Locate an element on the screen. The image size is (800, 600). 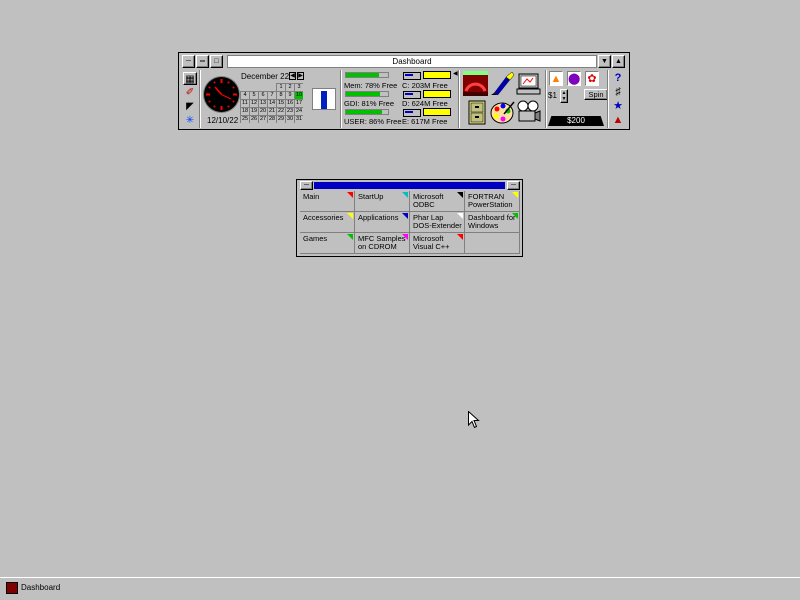
calendar-day: 31 is located at coordinates (298, 119).